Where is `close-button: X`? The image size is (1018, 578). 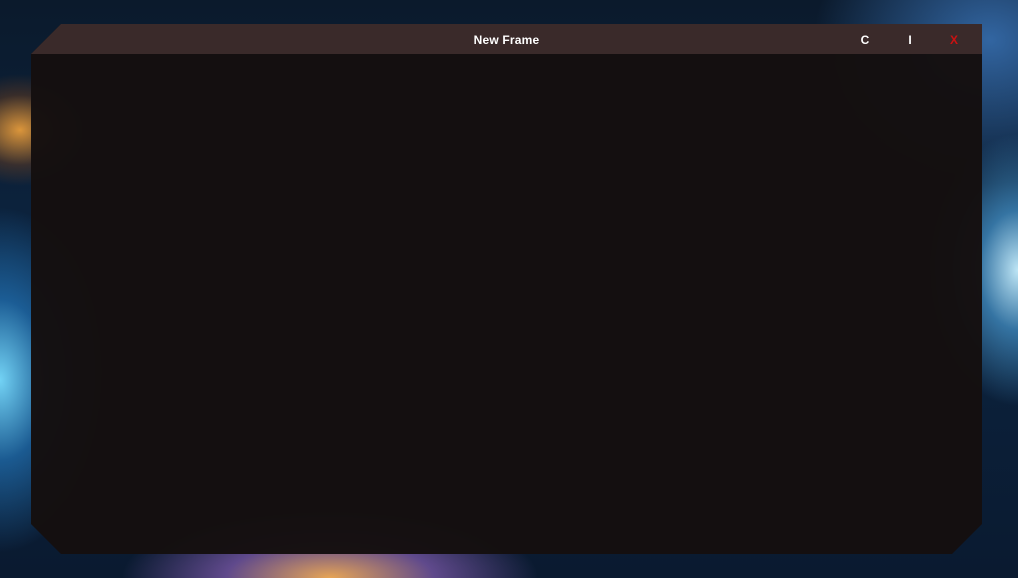
close-button: X is located at coordinates (954, 39).